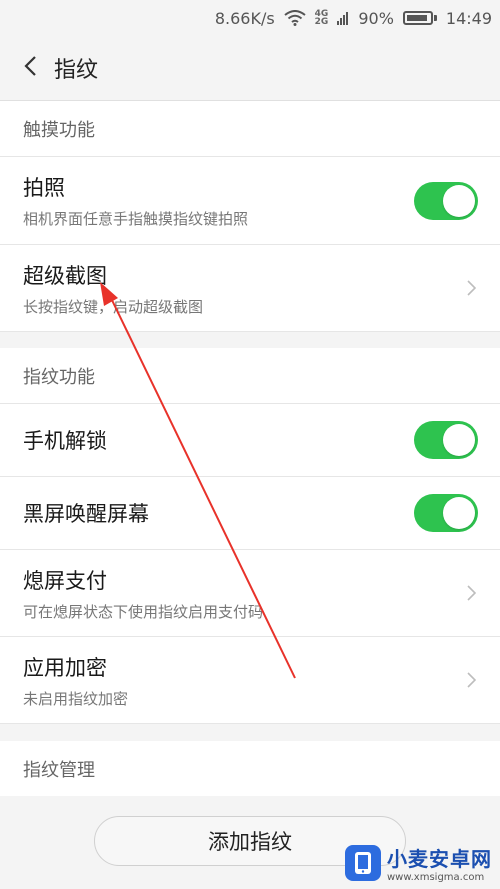 The width and height of the screenshot is (500, 889). What do you see at coordinates (295, 18) in the screenshot?
I see `wifi-icon` at bounding box center [295, 18].